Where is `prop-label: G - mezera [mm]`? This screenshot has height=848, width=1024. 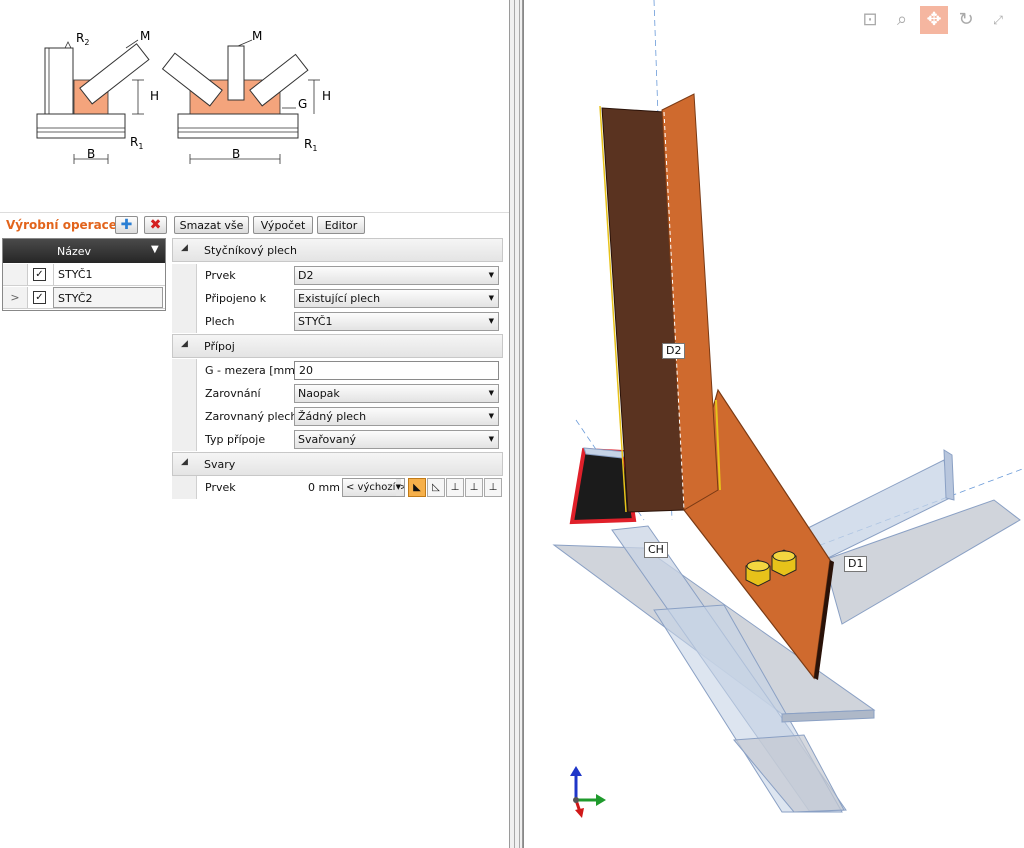 prop-label: G - mezera [mm] is located at coordinates (252, 370).